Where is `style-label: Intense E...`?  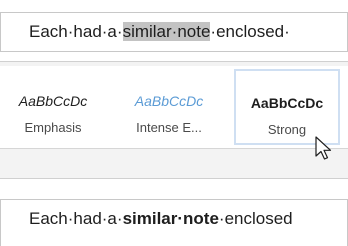 style-label: Intense E... is located at coordinates (169, 127).